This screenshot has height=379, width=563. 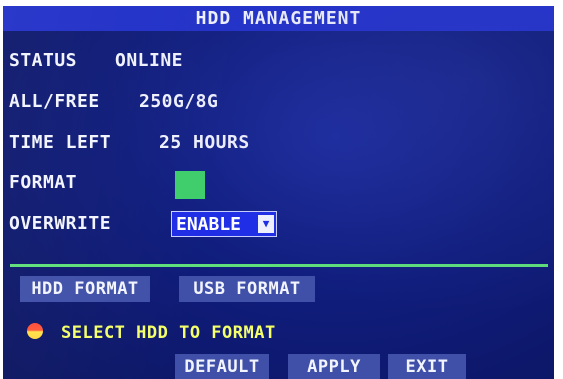 What do you see at coordinates (54, 101) in the screenshot?
I see `all-free-label: ALL/FREE` at bounding box center [54, 101].